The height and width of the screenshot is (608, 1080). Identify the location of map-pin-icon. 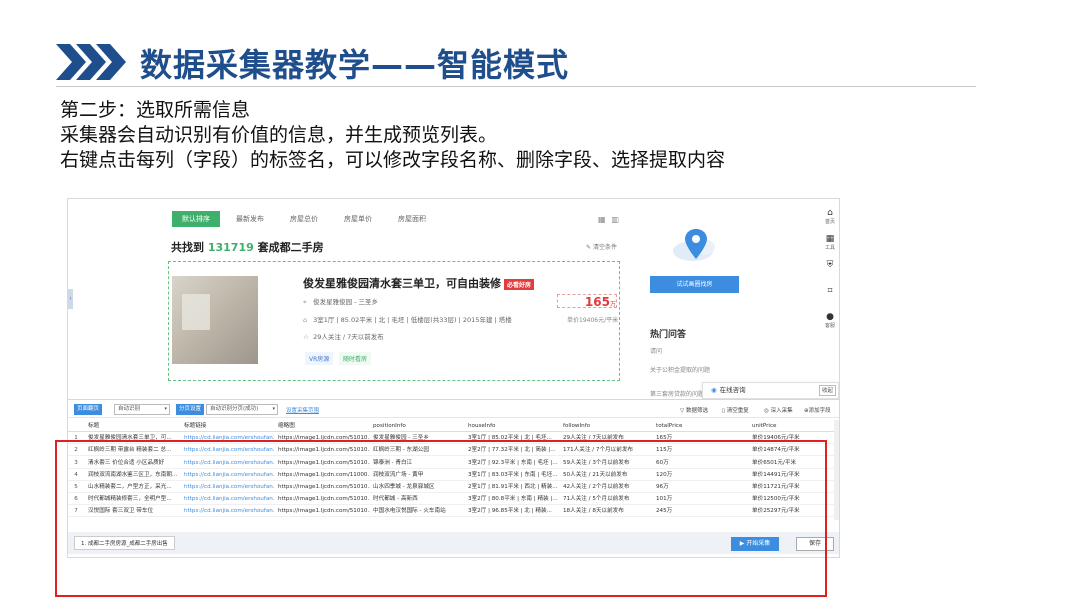
(694, 245).